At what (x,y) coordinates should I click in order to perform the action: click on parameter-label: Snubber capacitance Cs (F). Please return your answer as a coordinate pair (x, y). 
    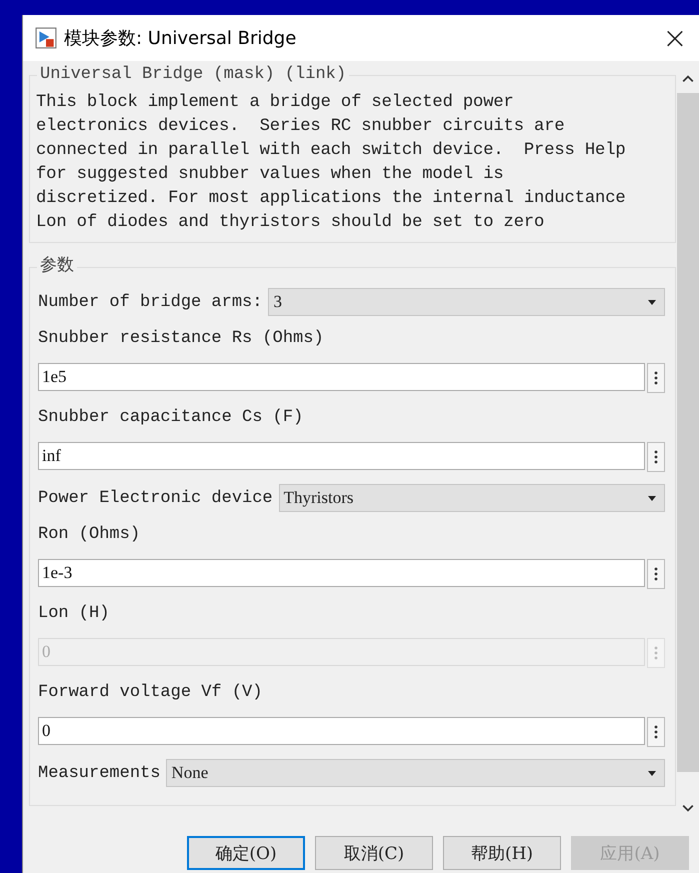
    Looking at the image, I should click on (171, 418).